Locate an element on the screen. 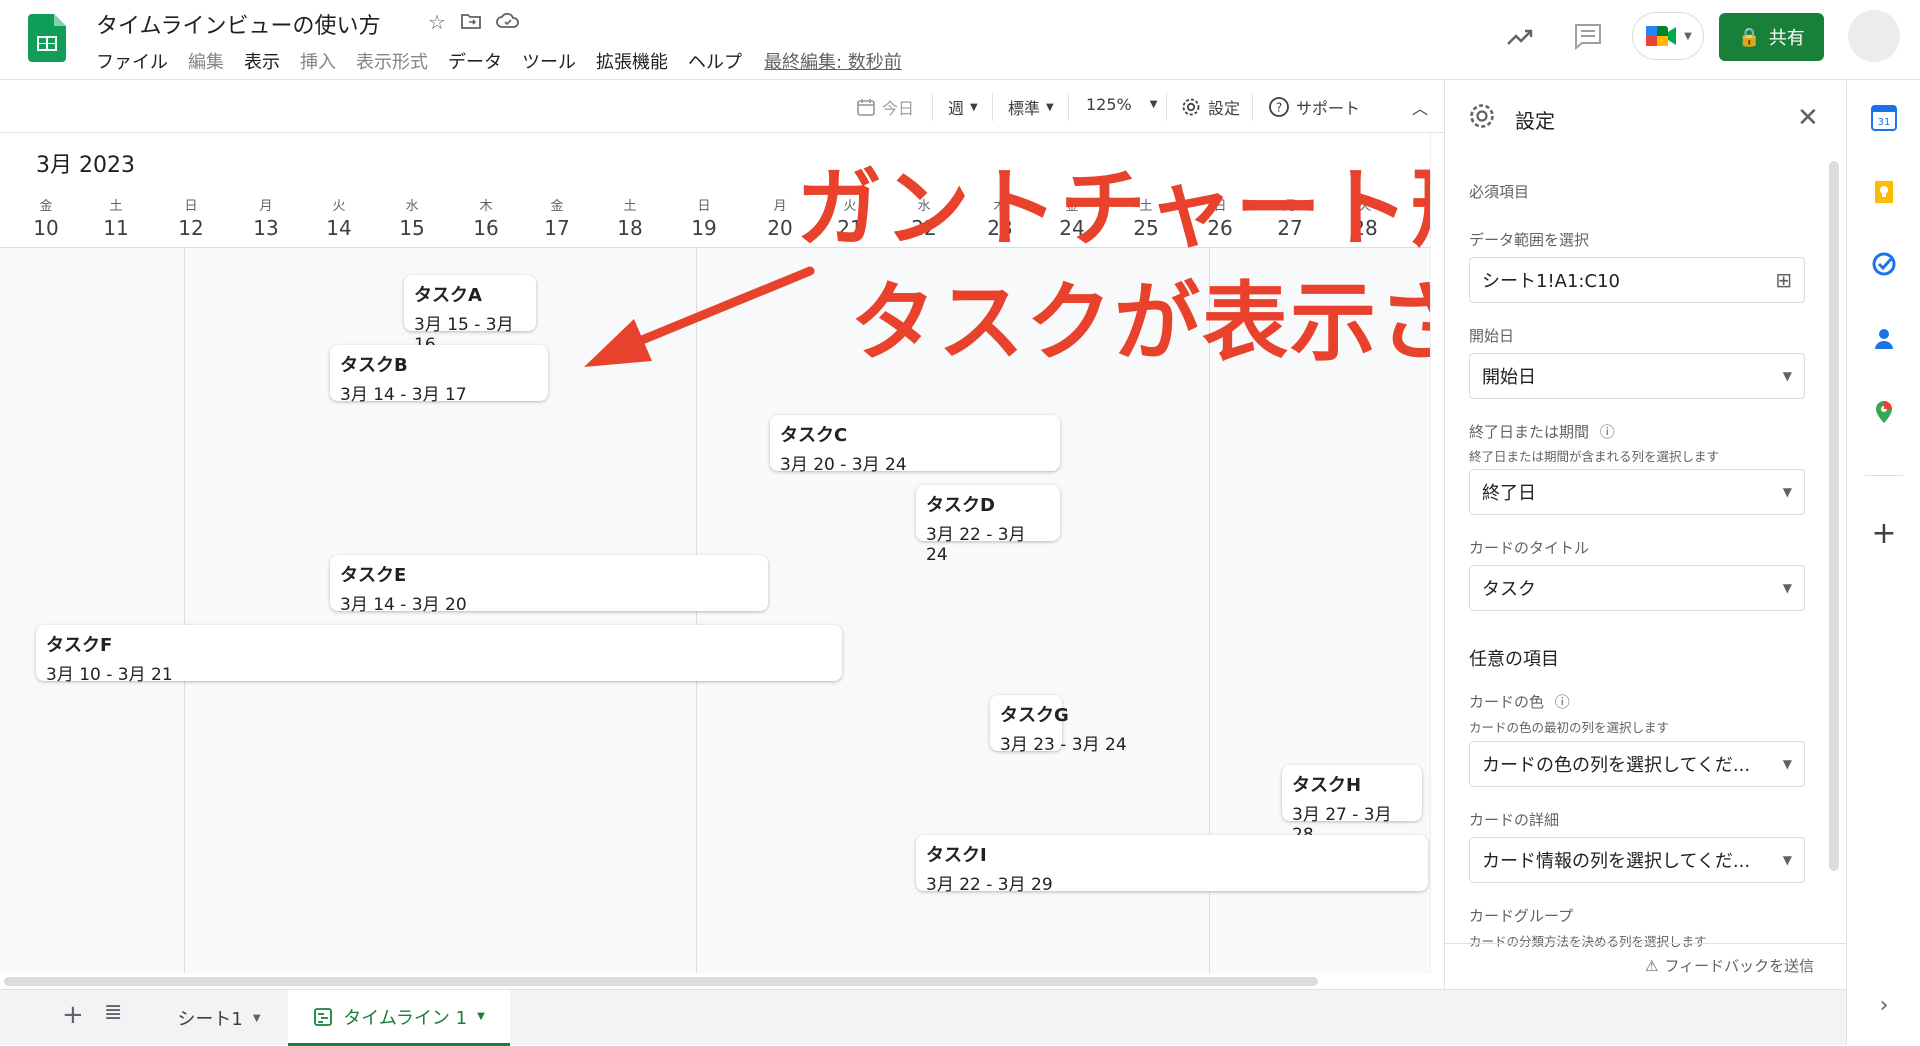  day-of-week: 木 is located at coordinates (486, 206).